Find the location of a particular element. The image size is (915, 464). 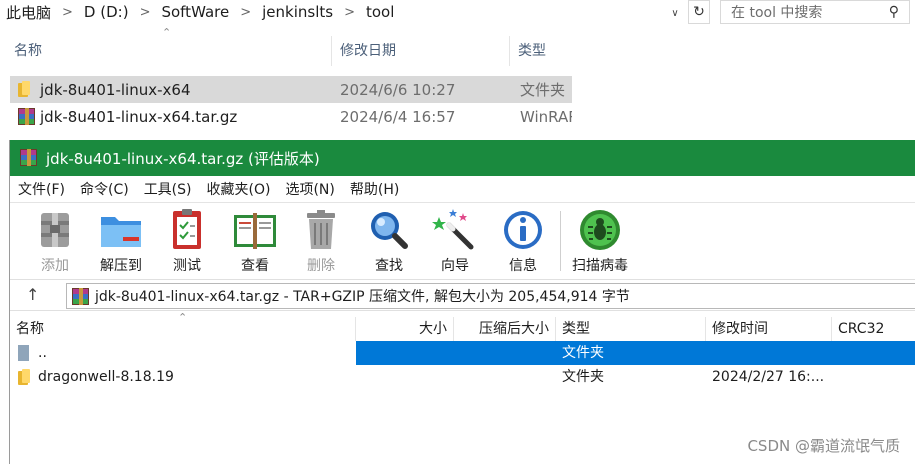

item-type: 文件夹 is located at coordinates (543, 90).